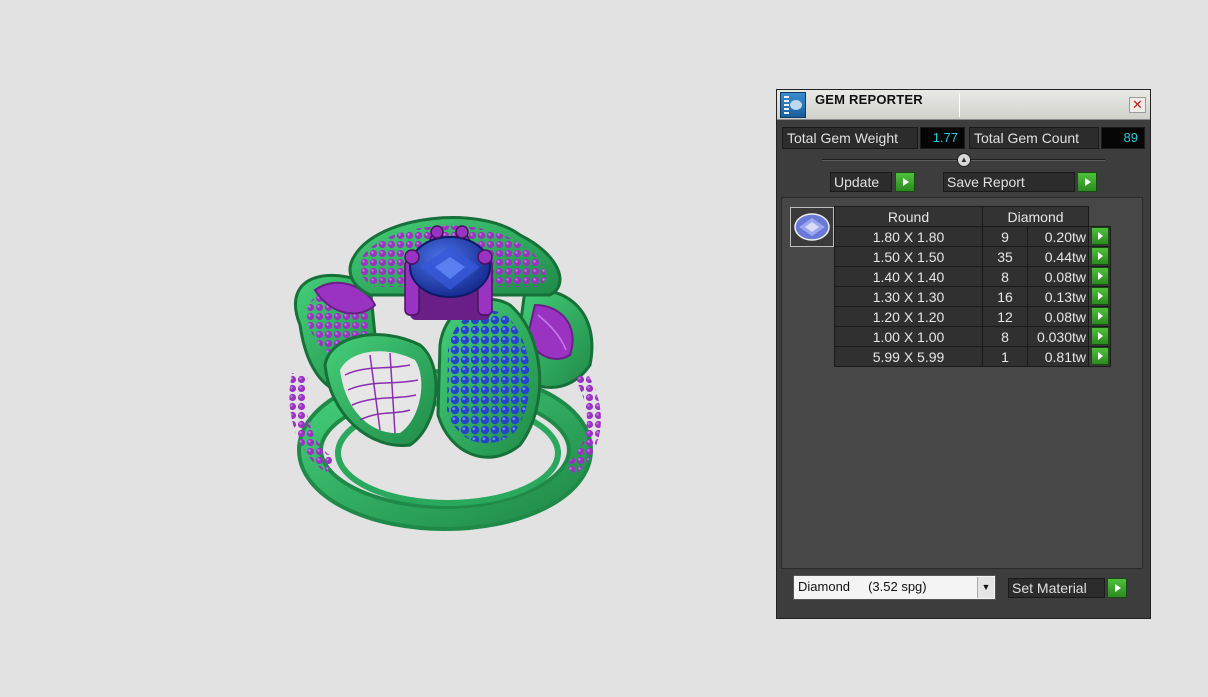 This screenshot has width=1208, height=697. Describe the element at coordinates (905, 182) in the screenshot. I see `update-button` at that location.